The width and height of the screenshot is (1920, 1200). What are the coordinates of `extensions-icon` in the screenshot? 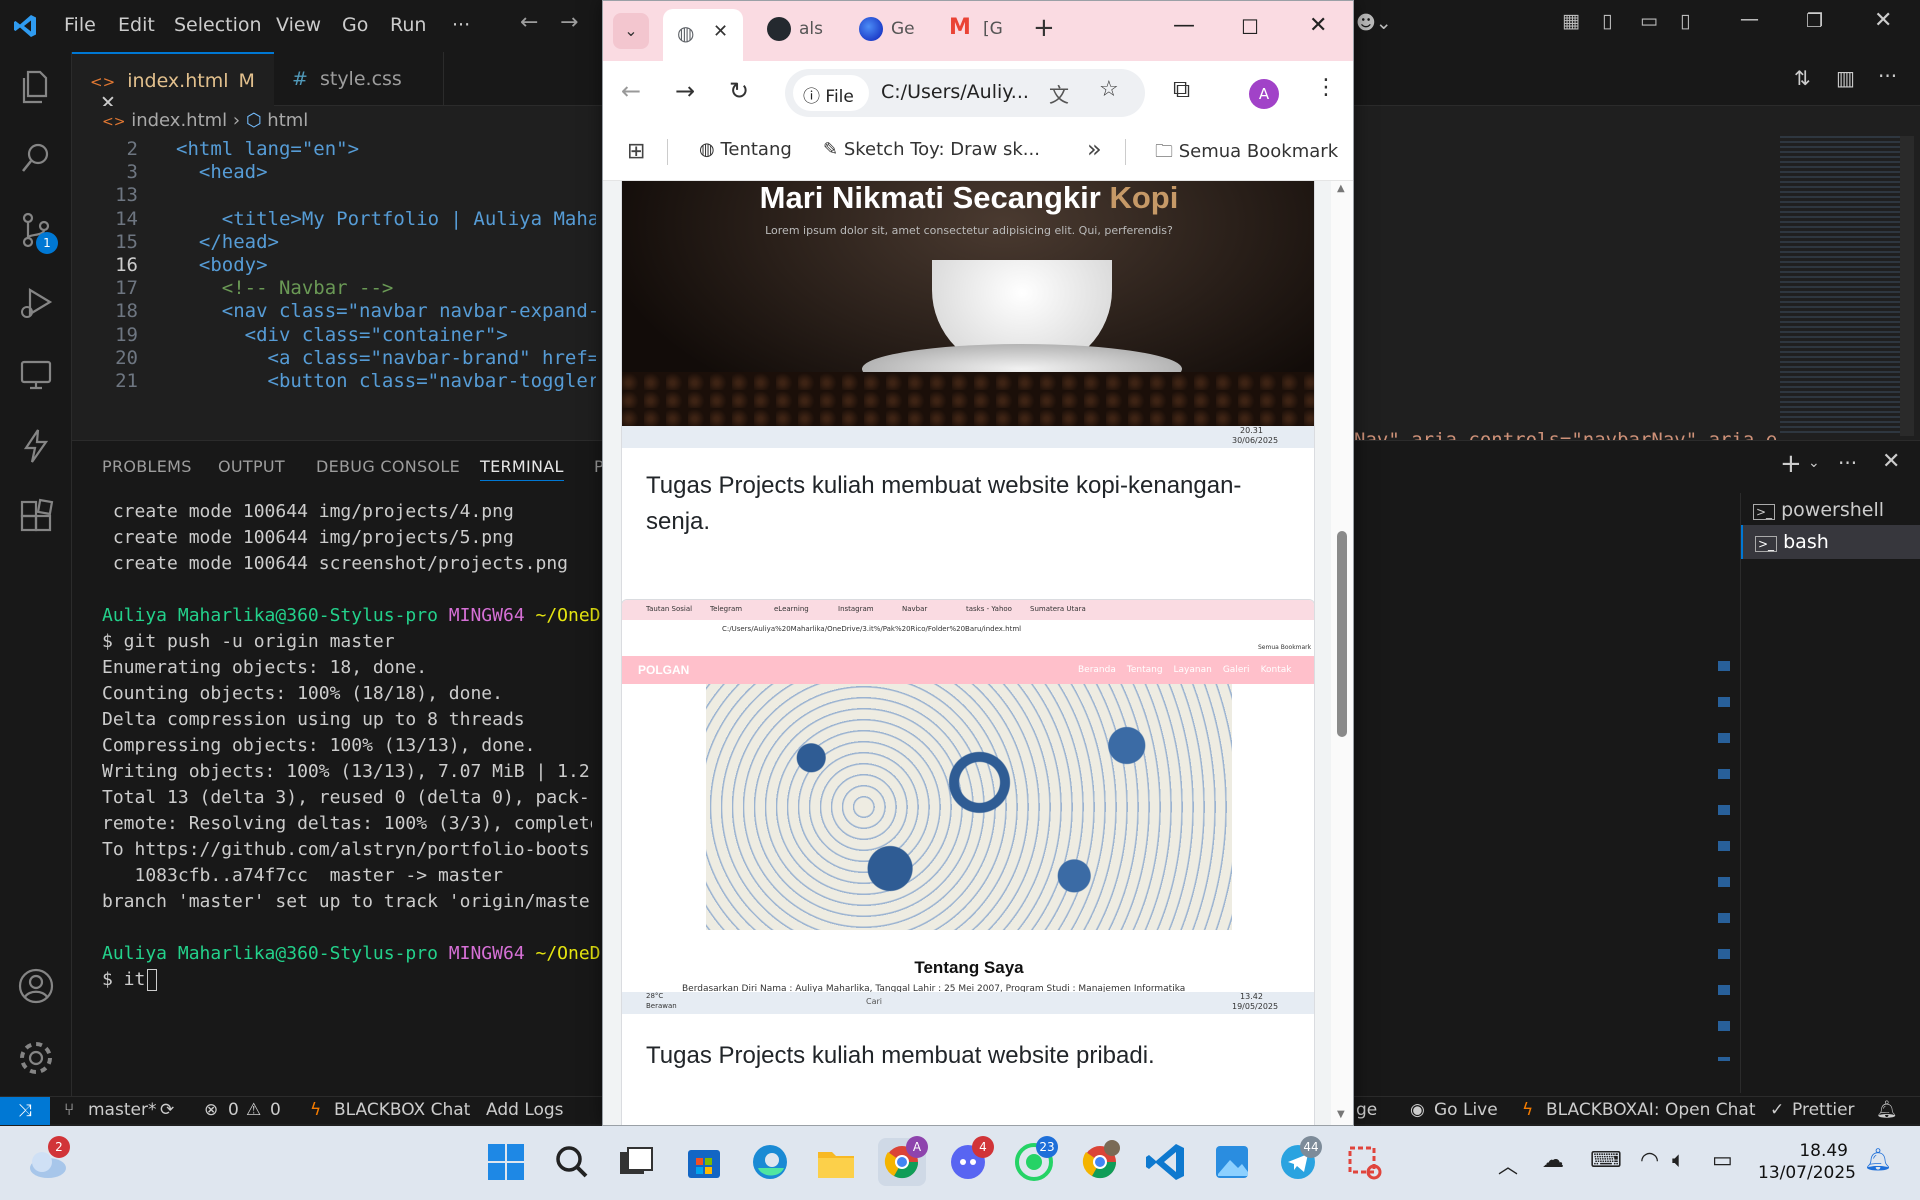 It's located at (36, 518).